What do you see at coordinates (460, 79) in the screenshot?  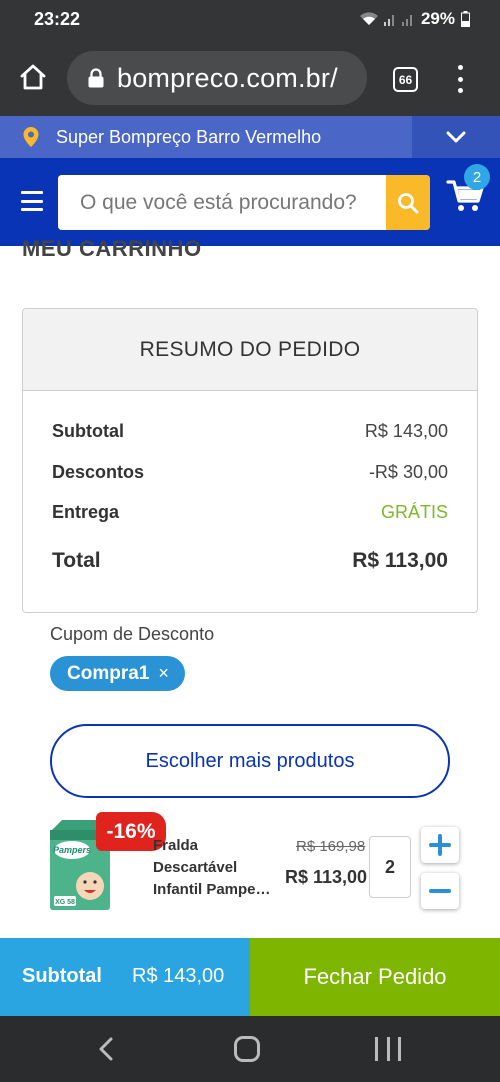 I see `more-vert-icon` at bounding box center [460, 79].